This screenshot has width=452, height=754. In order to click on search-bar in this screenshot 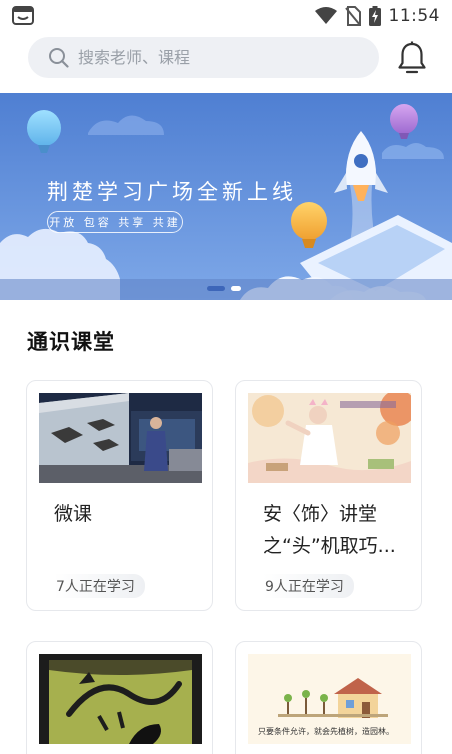, I will do `click(203, 57)`.